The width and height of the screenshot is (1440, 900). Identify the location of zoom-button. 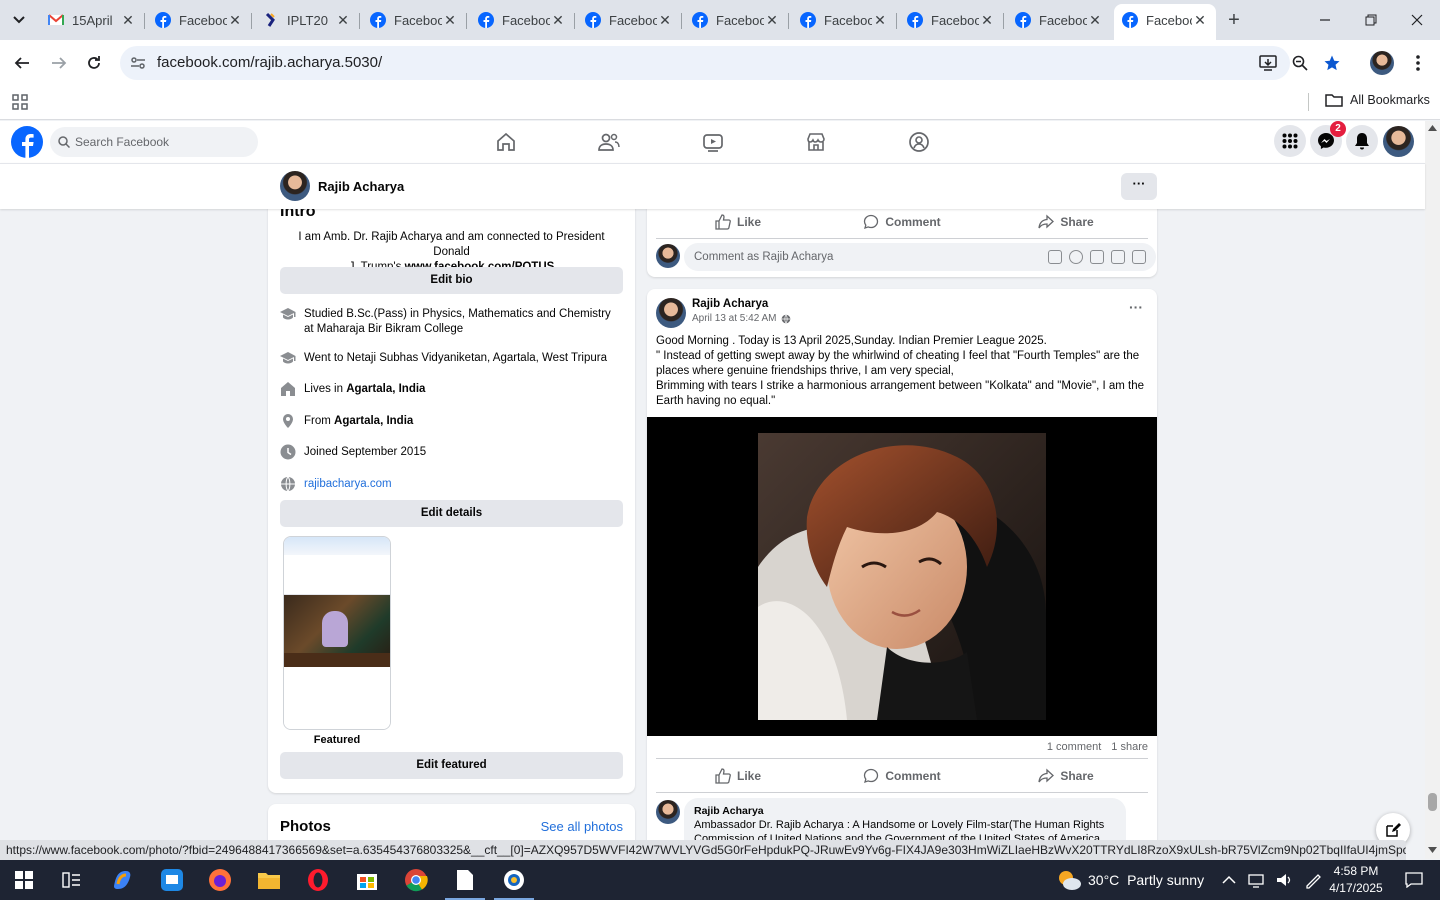
(1300, 63).